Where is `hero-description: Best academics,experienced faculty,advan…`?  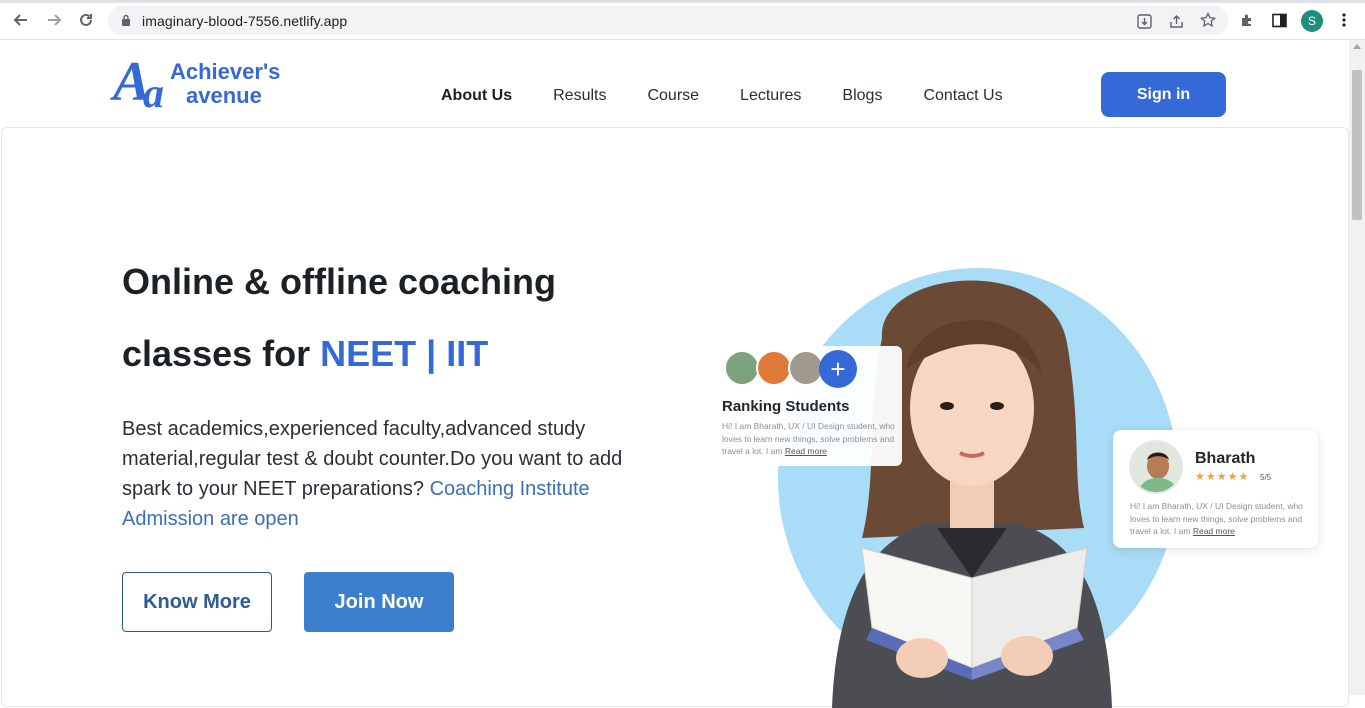
hero-description: Best academics,experienced faculty,advan… is located at coordinates (382, 474).